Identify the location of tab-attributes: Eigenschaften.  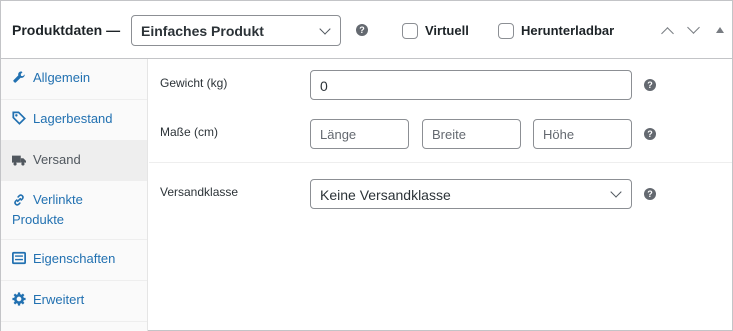
(74, 260).